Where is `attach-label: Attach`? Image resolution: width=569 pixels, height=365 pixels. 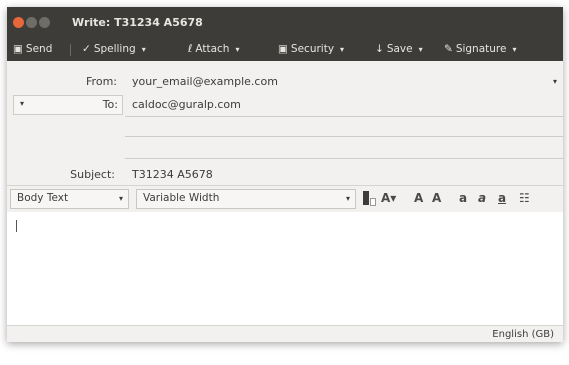 attach-label: Attach is located at coordinates (212, 49).